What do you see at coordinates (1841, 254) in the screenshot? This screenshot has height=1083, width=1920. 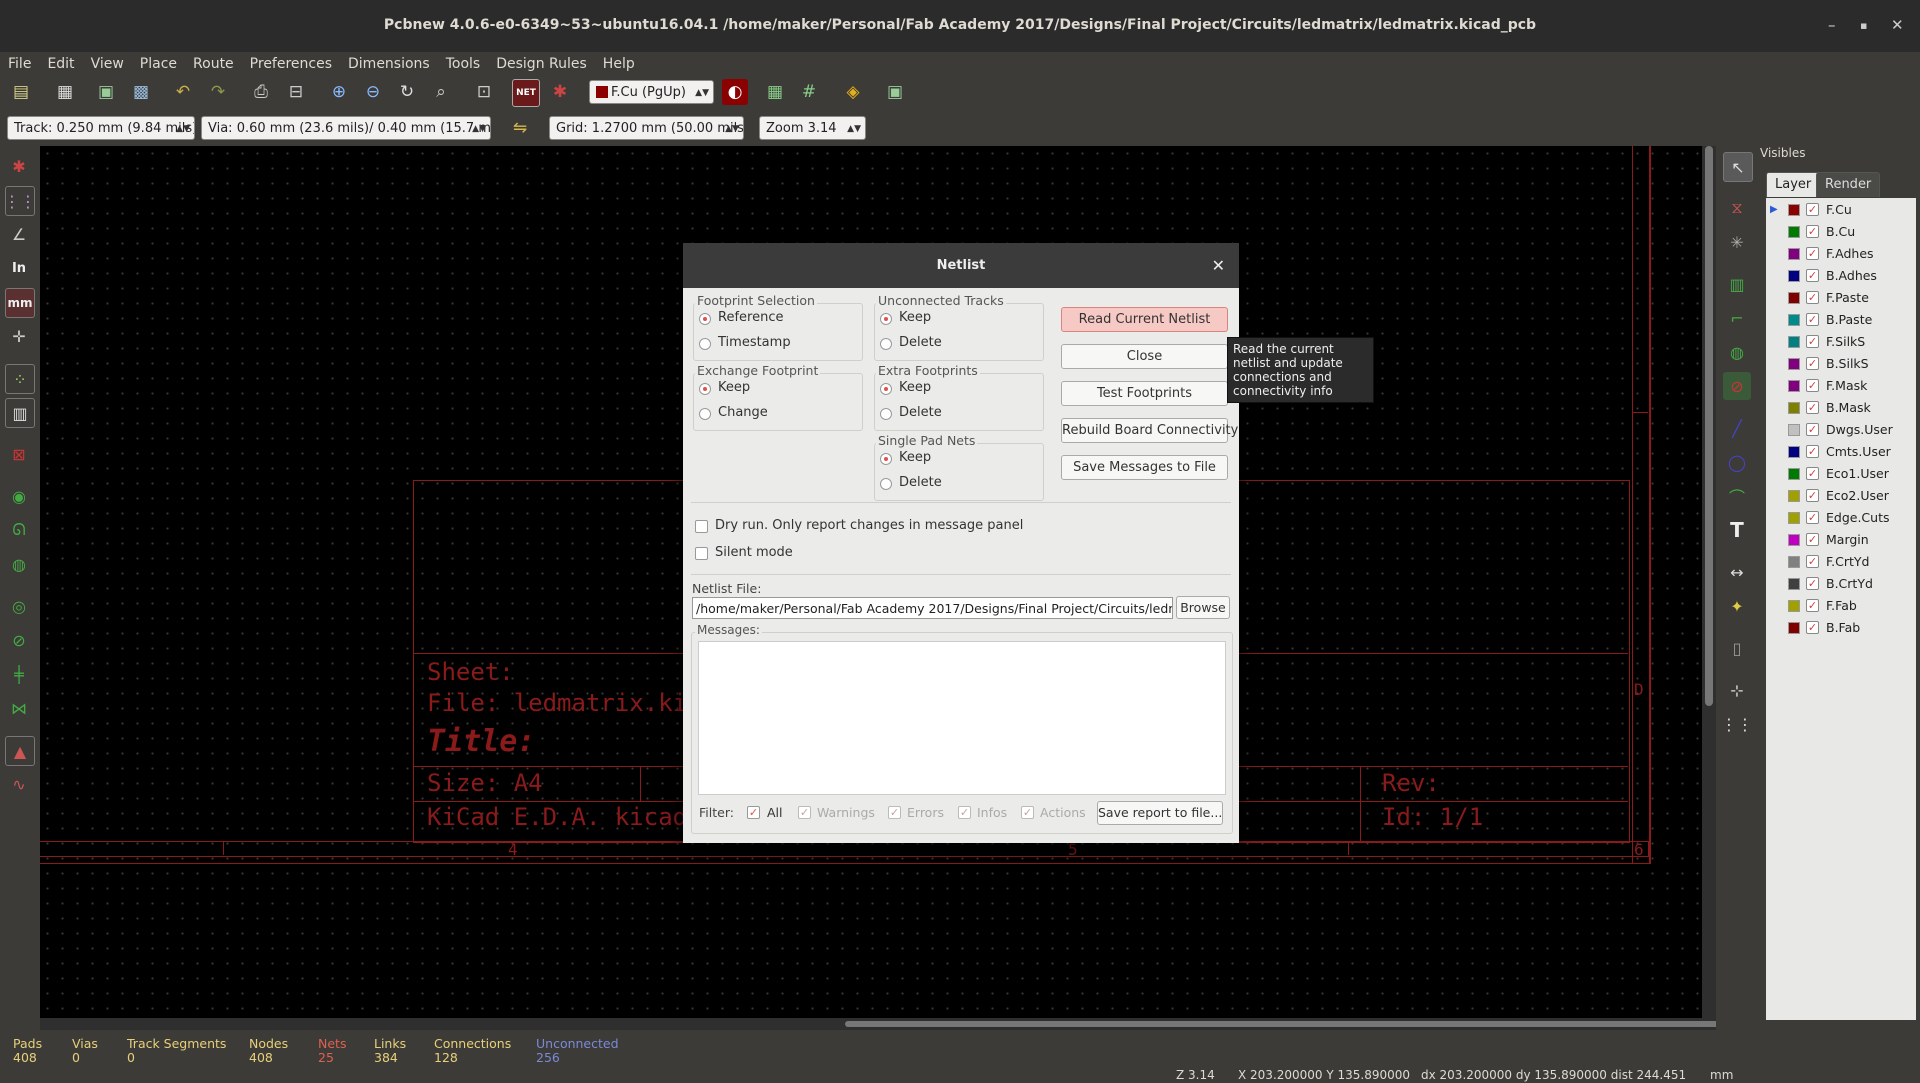 I see `layer-row: ✓ F.Adhes` at bounding box center [1841, 254].